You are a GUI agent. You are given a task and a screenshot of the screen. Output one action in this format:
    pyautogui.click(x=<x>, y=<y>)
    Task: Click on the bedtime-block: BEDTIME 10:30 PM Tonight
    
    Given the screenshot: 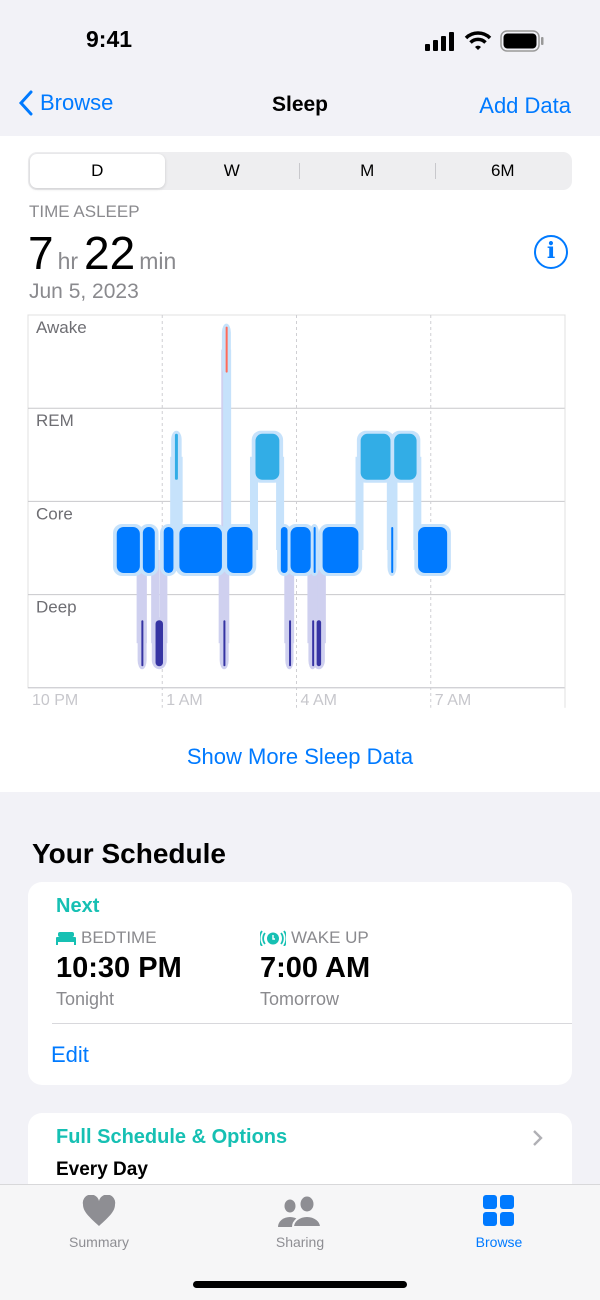 What is the action you would take?
    pyautogui.click(x=119, y=969)
    